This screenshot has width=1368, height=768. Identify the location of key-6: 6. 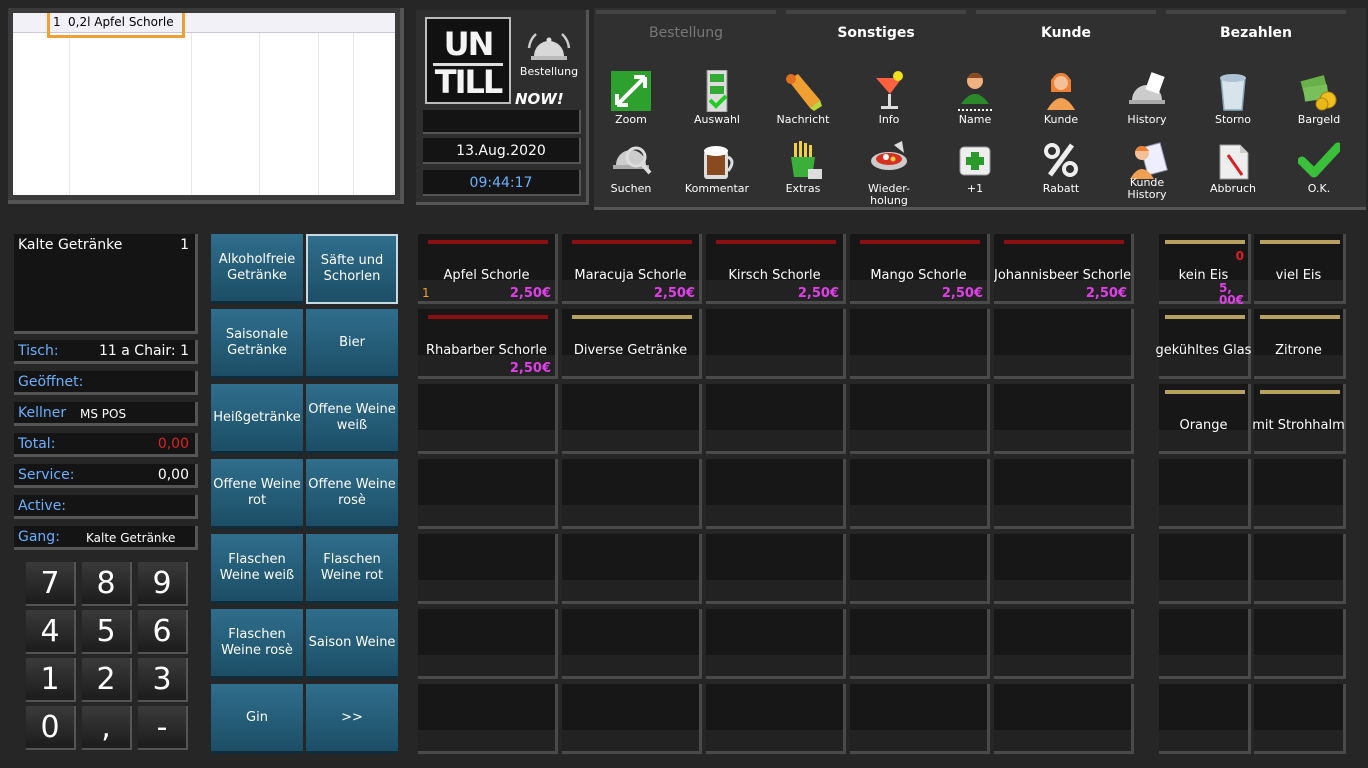
(163, 632).